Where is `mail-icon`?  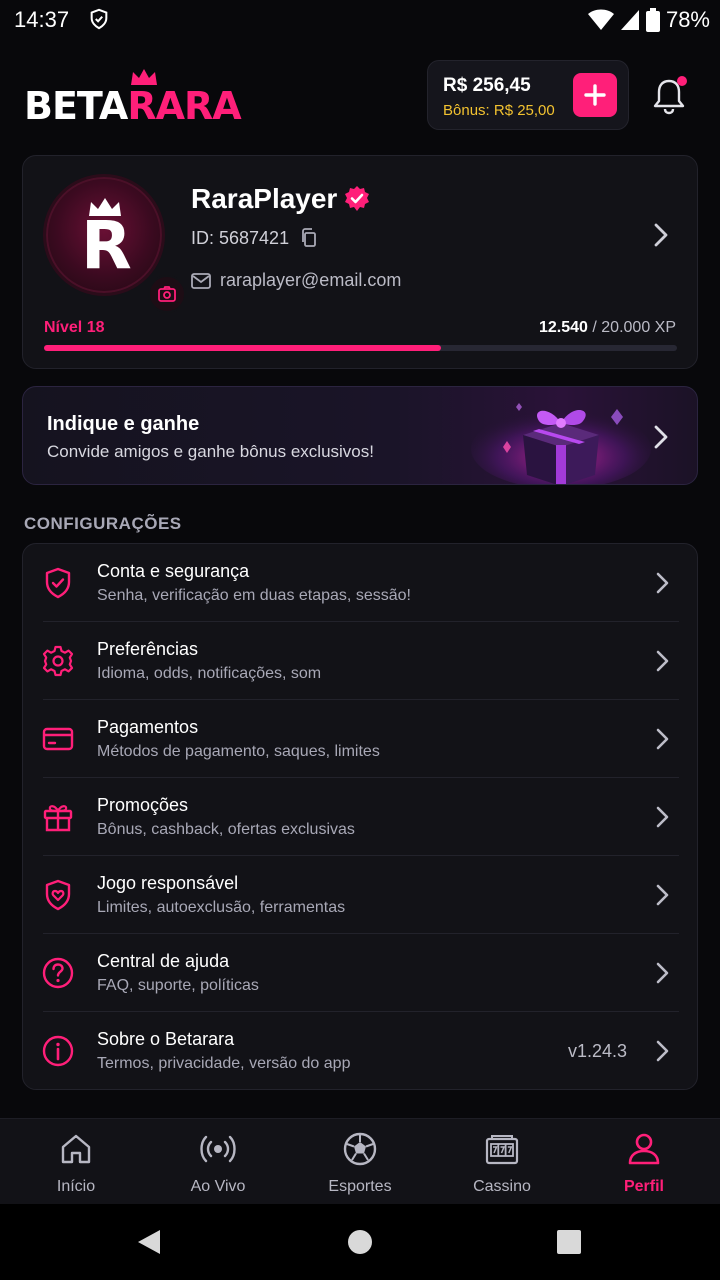
mail-icon is located at coordinates (201, 281).